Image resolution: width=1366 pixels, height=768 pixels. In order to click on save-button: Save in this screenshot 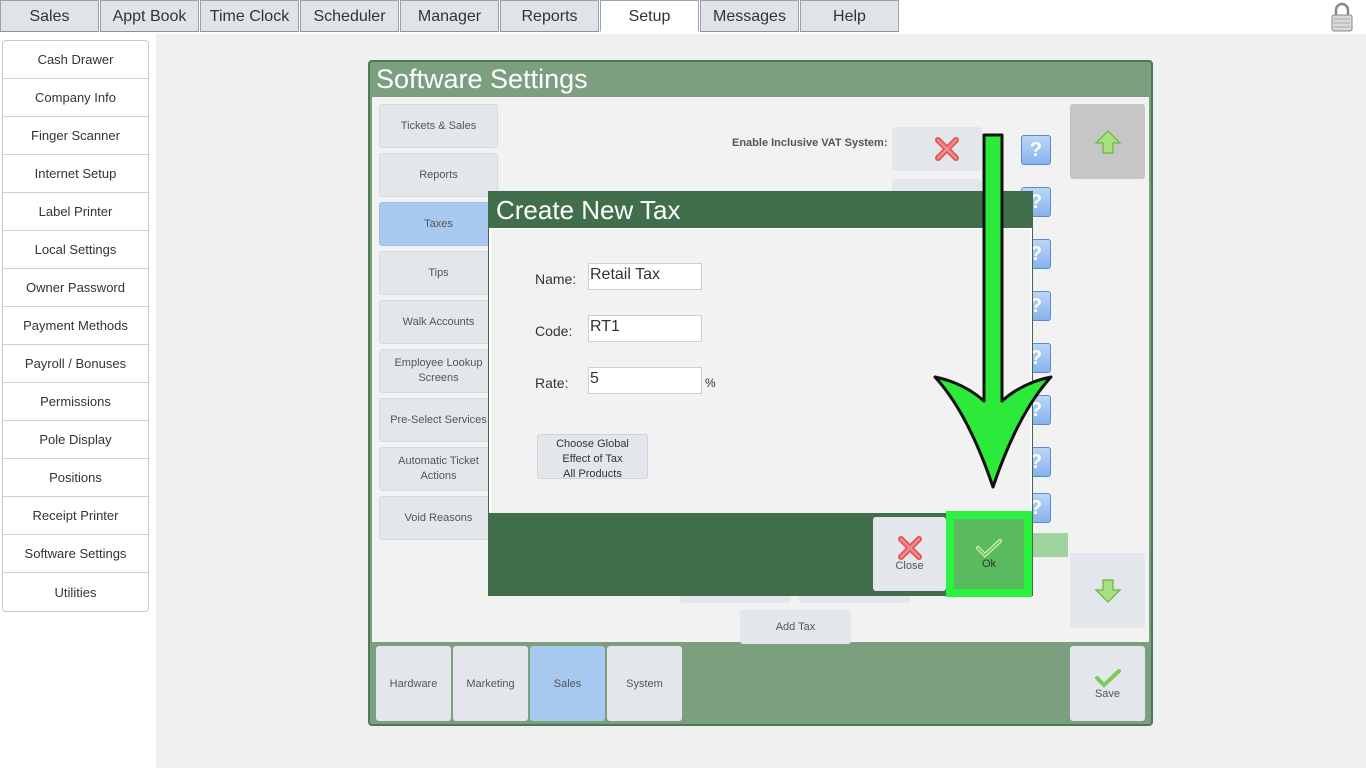, I will do `click(1107, 683)`.